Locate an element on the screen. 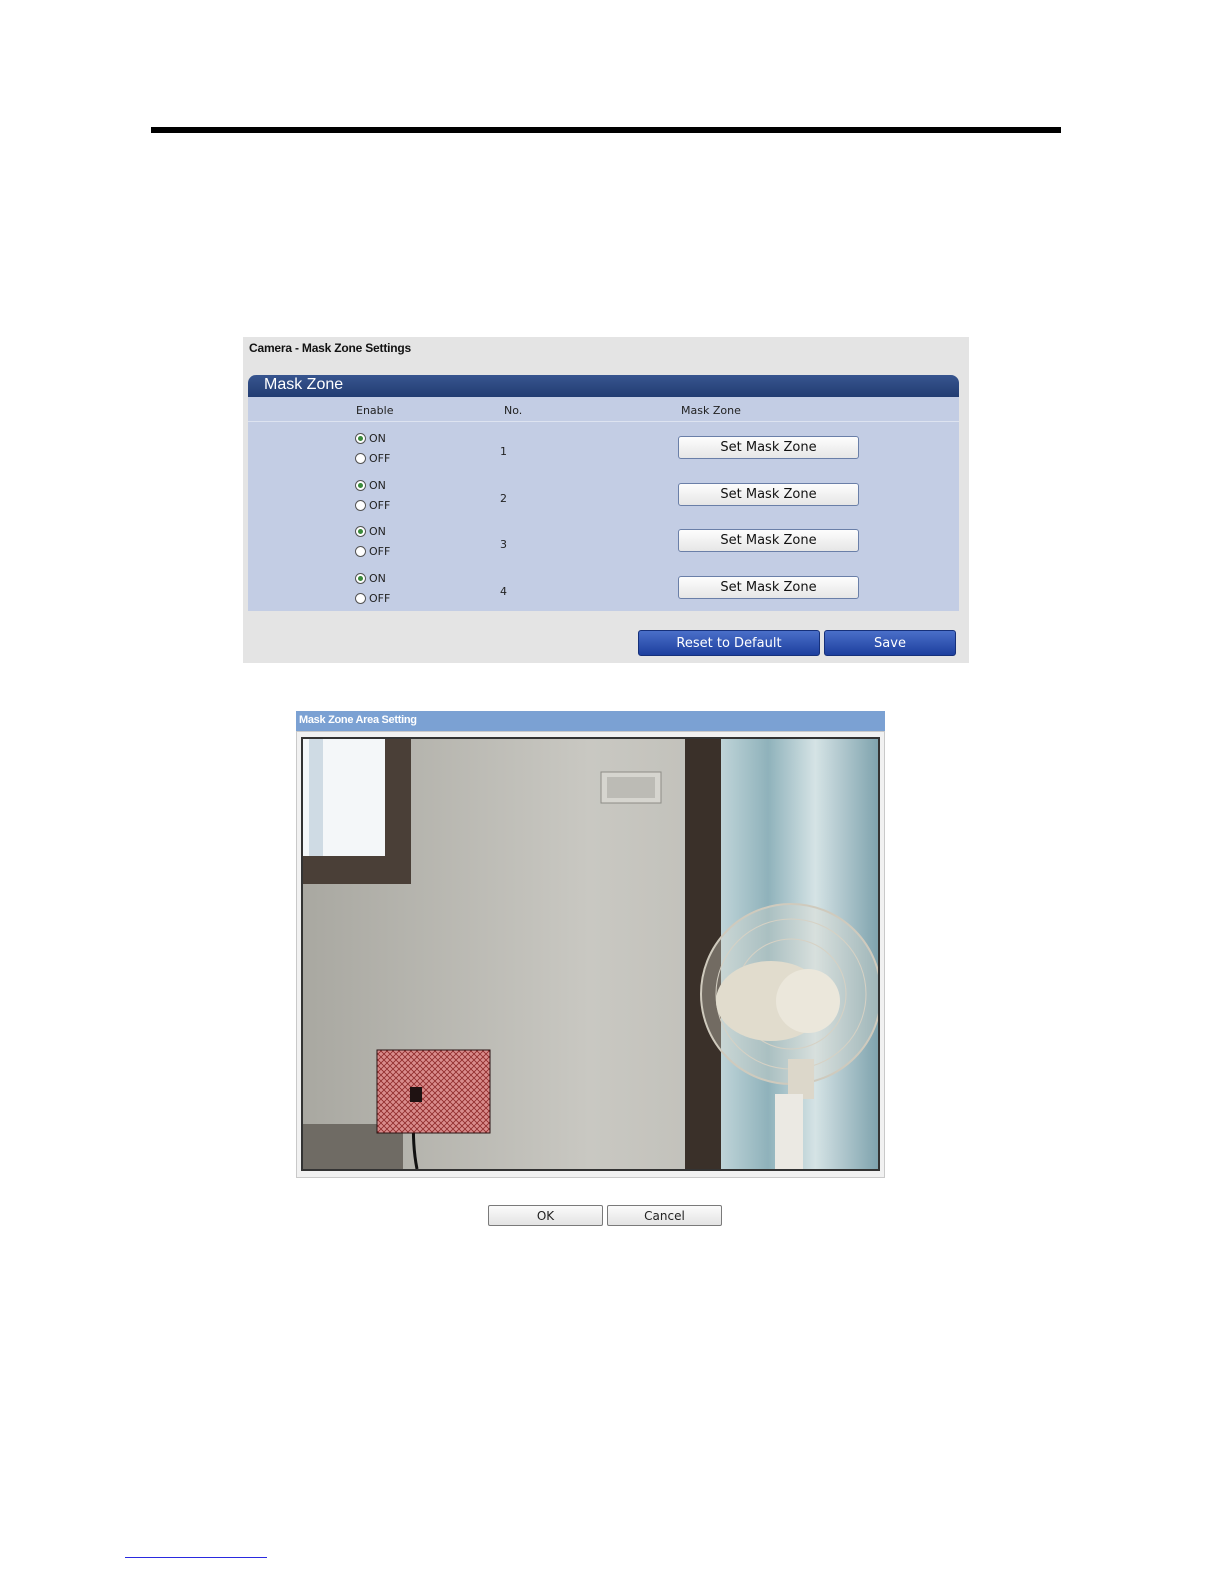 This screenshot has width=1224, height=1584. page-title: Camera - Mask Zone Settings is located at coordinates (330, 348).